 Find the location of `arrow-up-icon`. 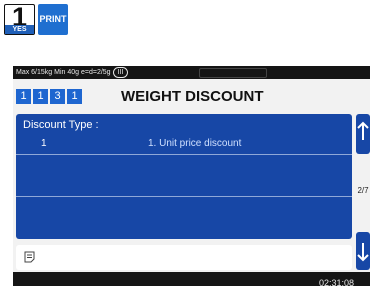

arrow-up-icon is located at coordinates (363, 130).